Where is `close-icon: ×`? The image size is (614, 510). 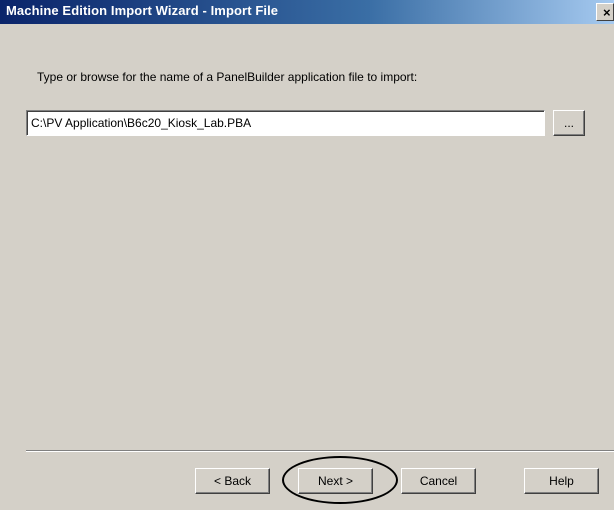 close-icon: × is located at coordinates (607, 12).